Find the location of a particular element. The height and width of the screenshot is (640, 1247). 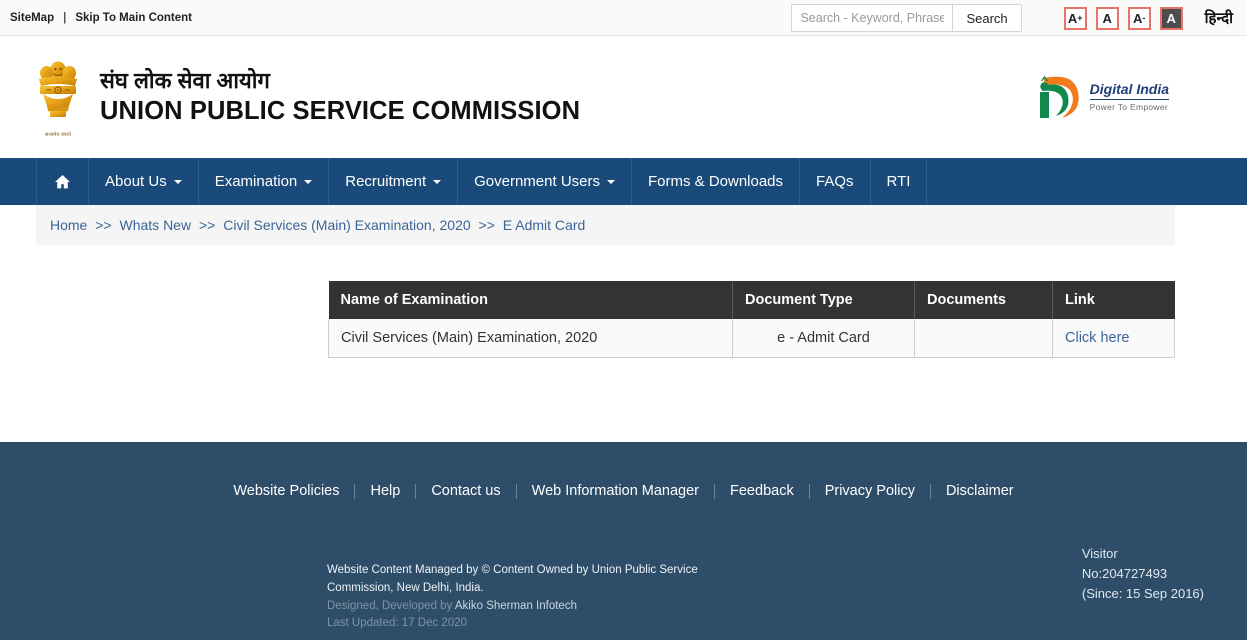

top-right-controls: Search A+ A A- A हिन्दी is located at coordinates (1019, 18).